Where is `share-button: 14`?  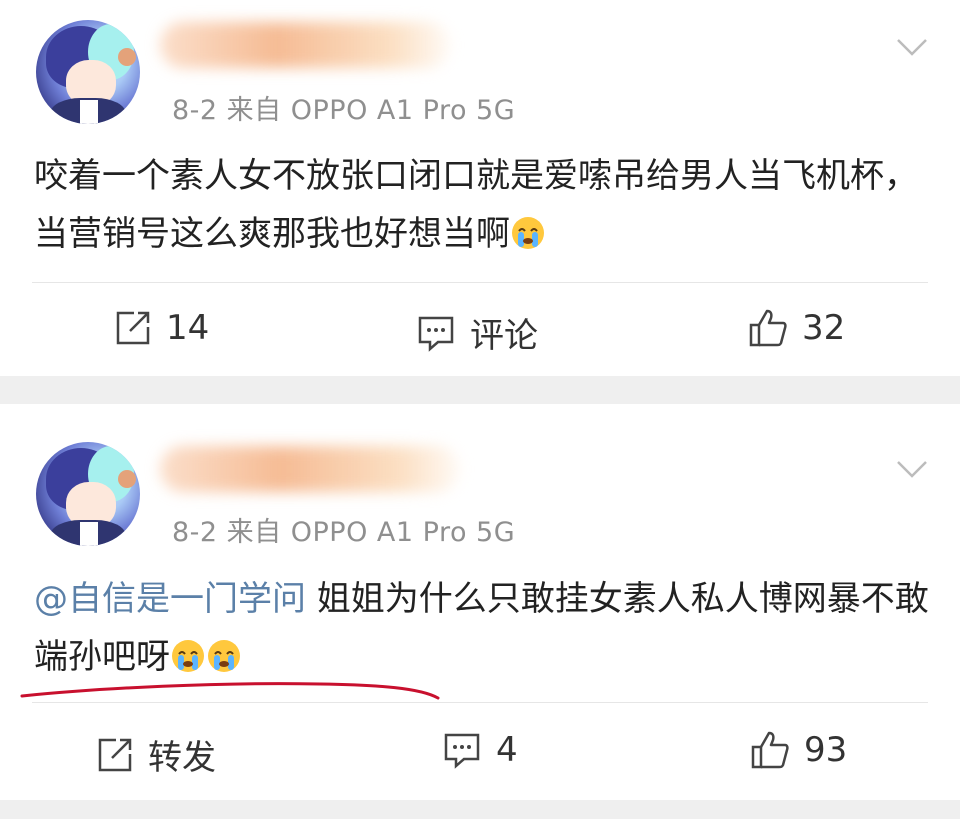 share-button: 14 is located at coordinates (161, 328).